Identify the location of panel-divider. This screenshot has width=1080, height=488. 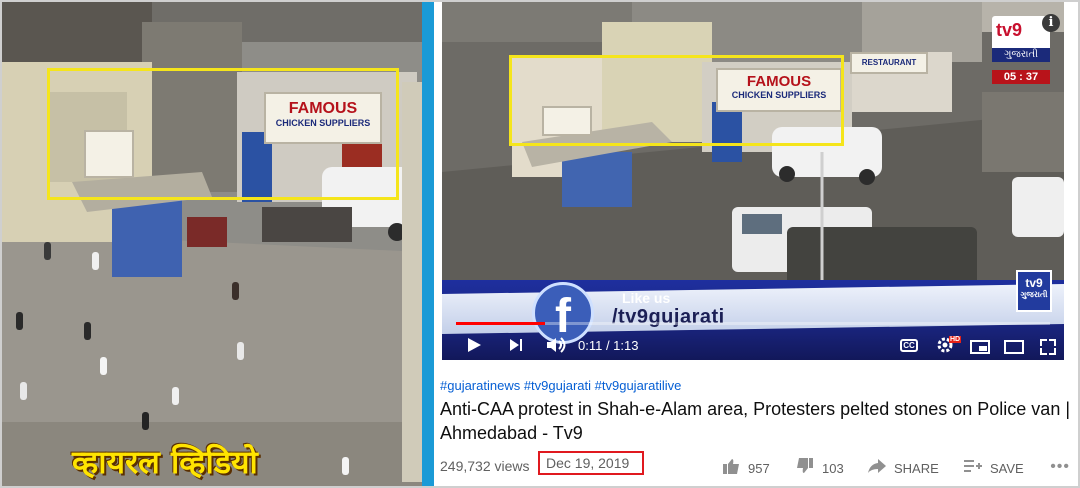
(428, 244).